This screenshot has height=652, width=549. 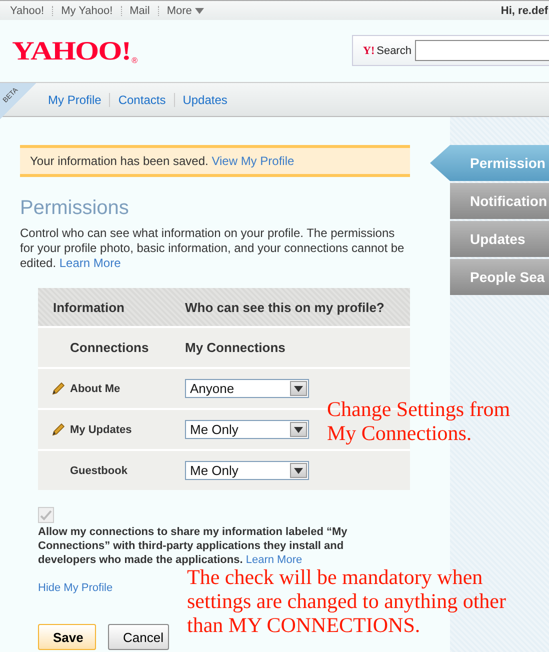 What do you see at coordinates (89, 307) in the screenshot?
I see `column-header: Information` at bounding box center [89, 307].